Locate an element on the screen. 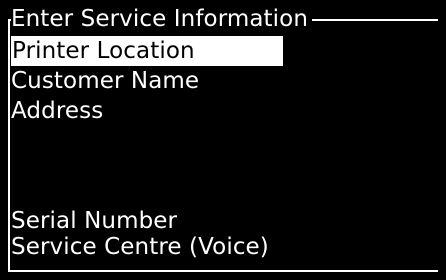 The width and height of the screenshot is (446, 280). dialog-title: Enter Service Information is located at coordinates (161, 19).